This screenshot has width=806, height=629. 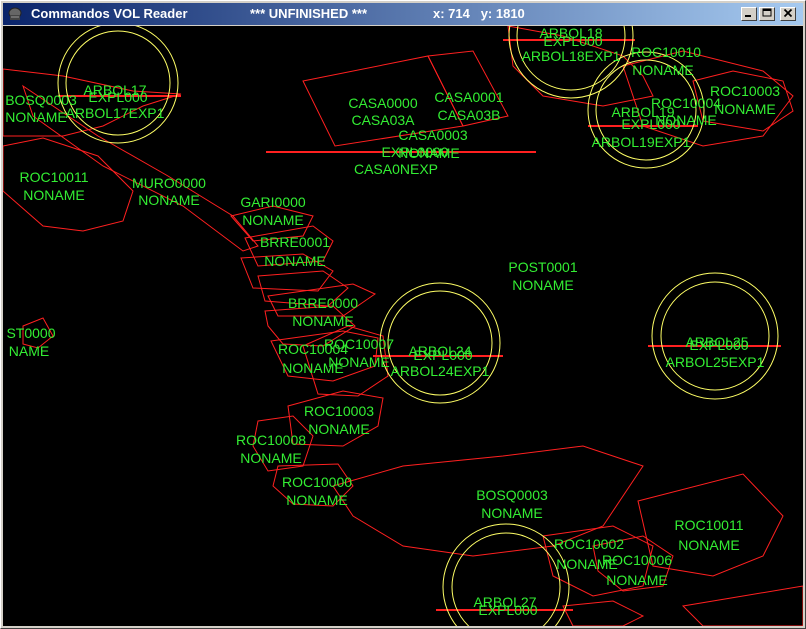 I want to click on close-icon, so click(x=788, y=14).